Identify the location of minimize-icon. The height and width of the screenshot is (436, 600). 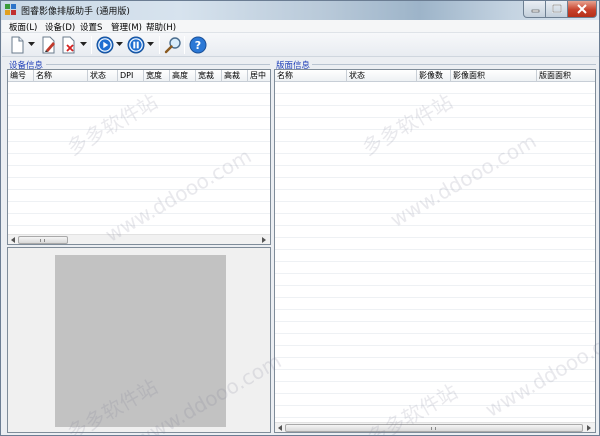
(535, 11).